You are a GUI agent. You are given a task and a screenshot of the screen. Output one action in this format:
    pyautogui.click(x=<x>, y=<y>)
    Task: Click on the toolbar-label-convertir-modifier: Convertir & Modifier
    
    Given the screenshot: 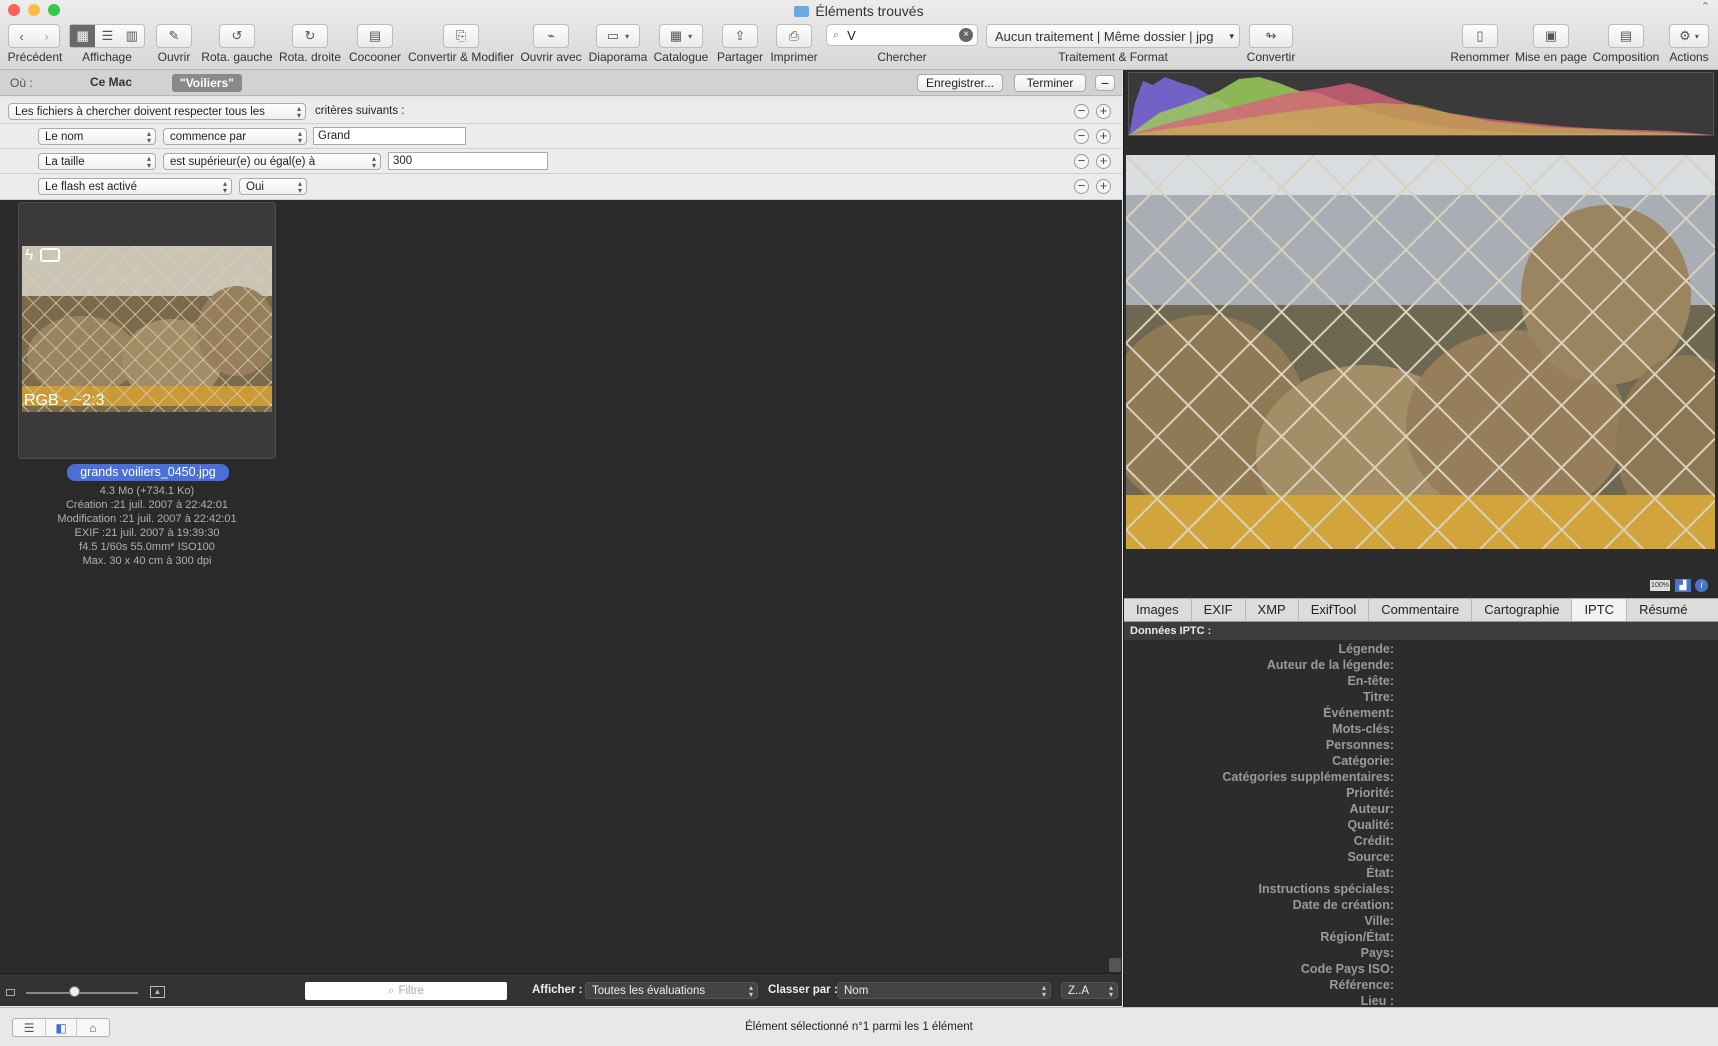 What is the action you would take?
    pyautogui.click(x=461, y=57)
    